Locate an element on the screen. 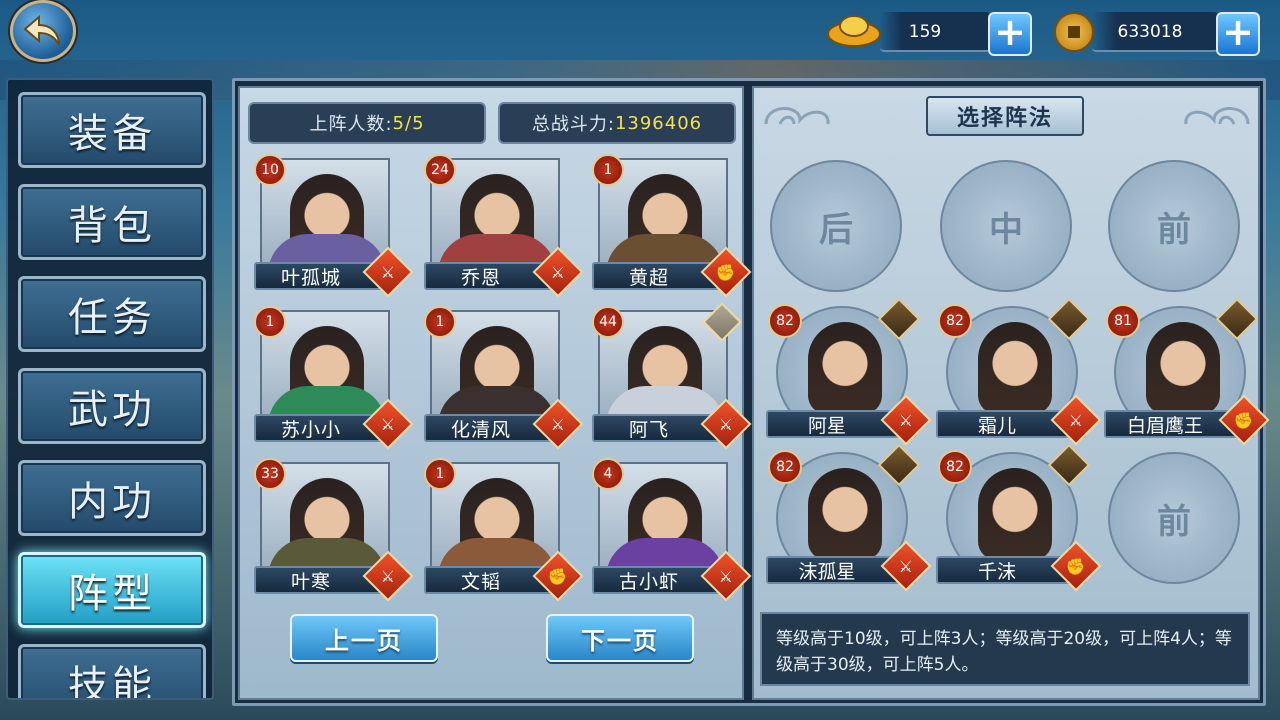  power-label: 总战斗力: is located at coordinates (573, 124).